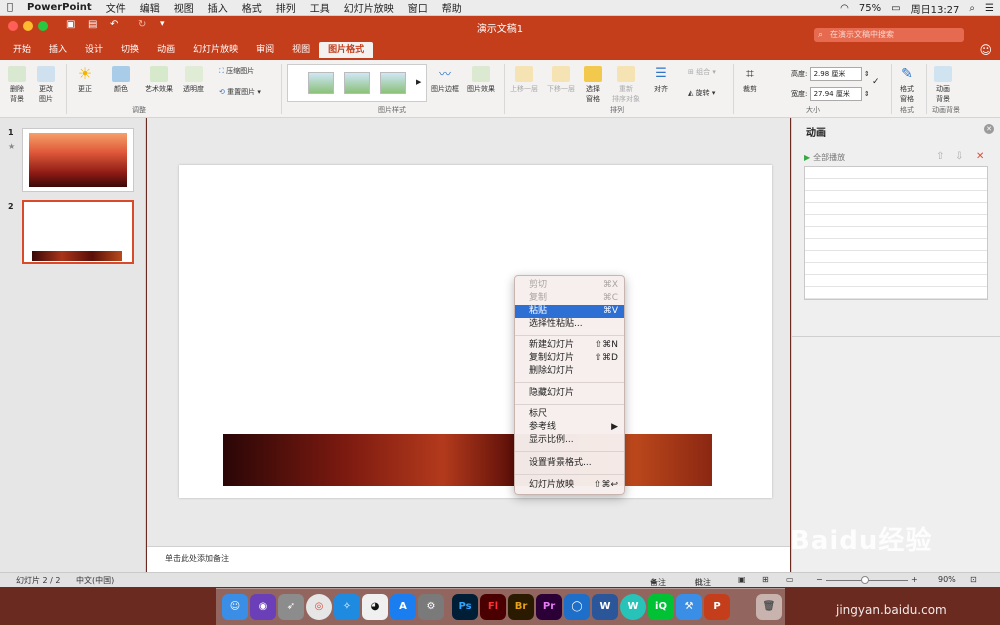 This screenshot has height=625, width=1000. What do you see at coordinates (750, 80) in the screenshot?
I see `crop-button: ⌗ 裁剪` at bounding box center [750, 80].